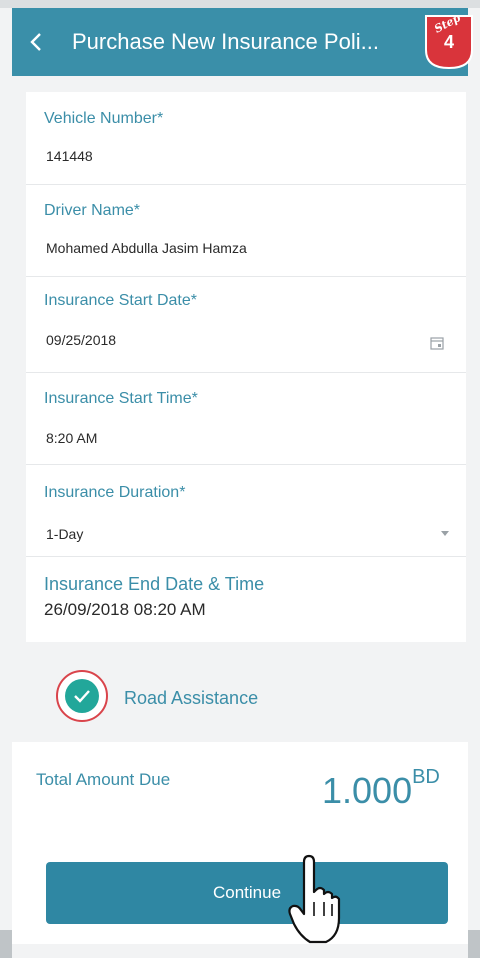  Describe the element at coordinates (246, 510) in the screenshot. I see `duration-select: Insurance Duration* 1-Day` at that location.